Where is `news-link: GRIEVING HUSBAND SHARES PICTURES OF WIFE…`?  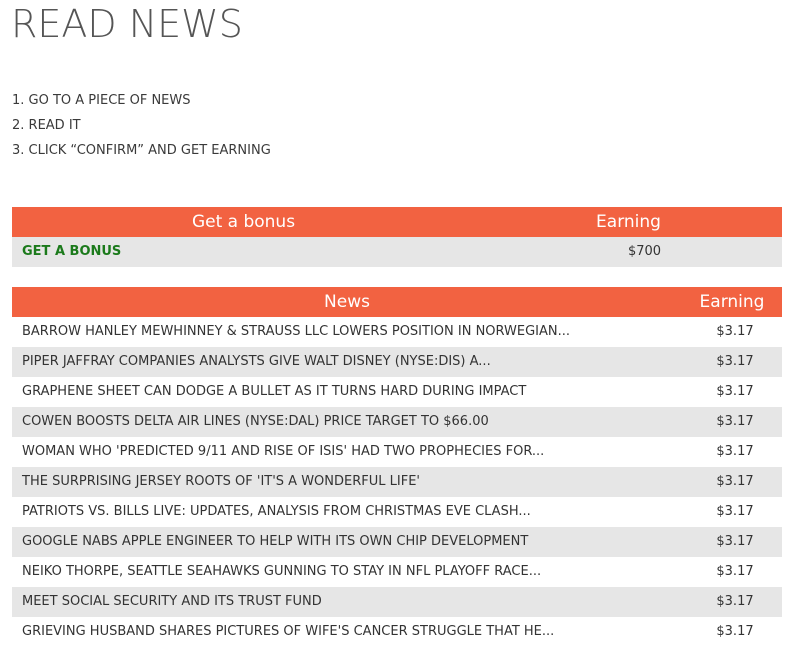
news-link: GRIEVING HUSBAND SHARES PICTURES OF WIFE… is located at coordinates (347, 631).